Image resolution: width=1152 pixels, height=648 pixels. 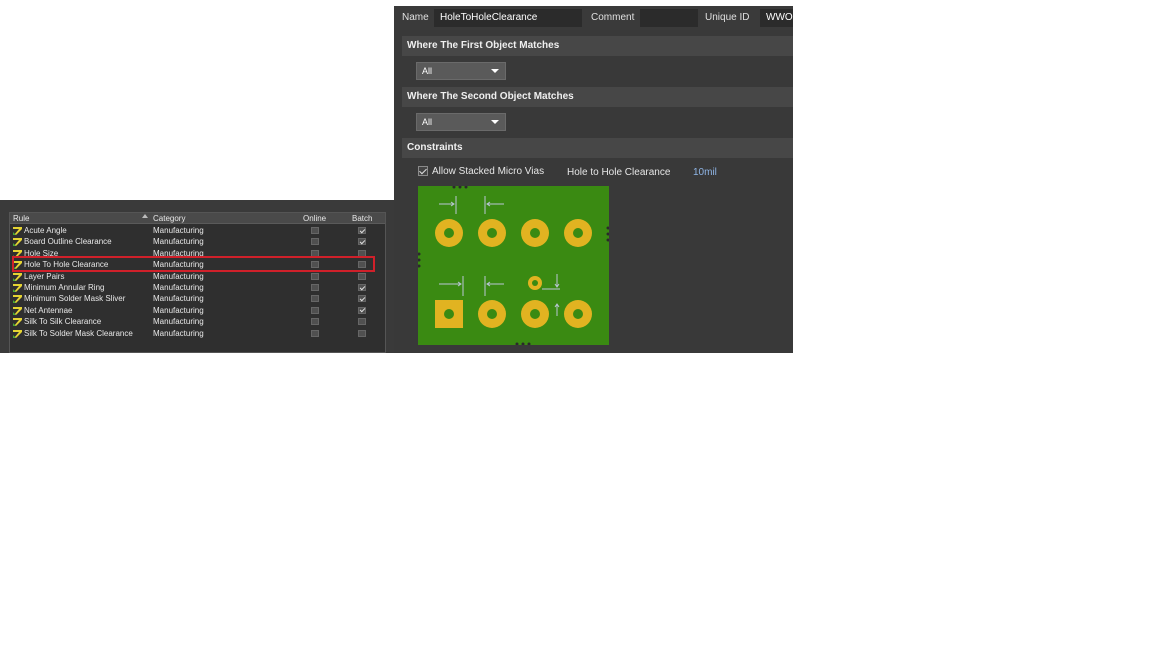 I want to click on name-field: HoleToHoleClearance, so click(x=508, y=18).